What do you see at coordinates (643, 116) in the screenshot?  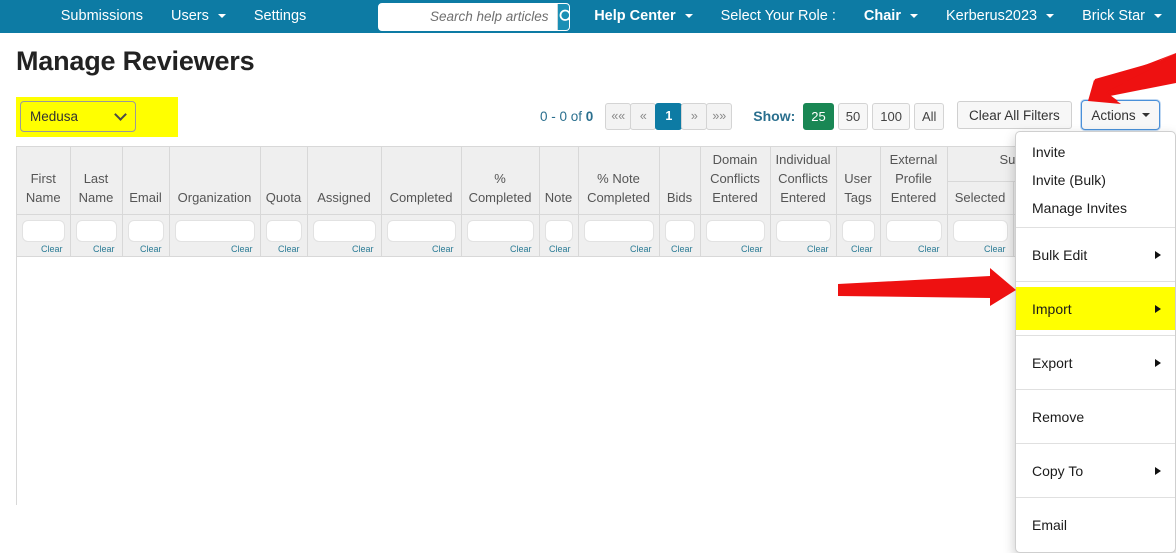 I see `page-prev-button: «` at bounding box center [643, 116].